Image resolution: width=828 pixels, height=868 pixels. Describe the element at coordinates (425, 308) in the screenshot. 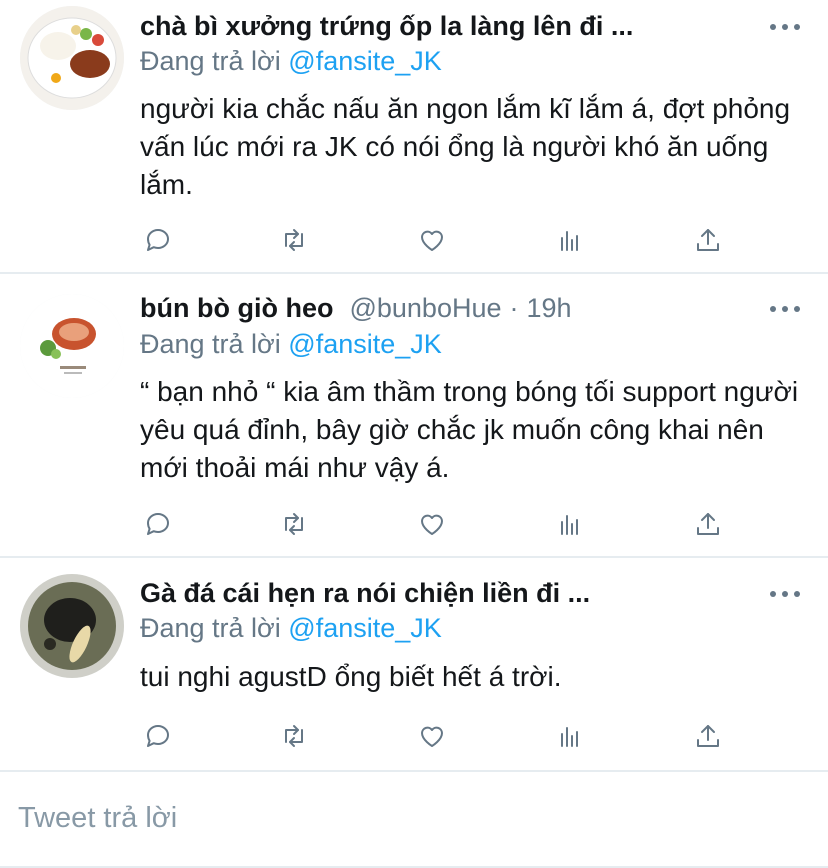

I see `user-handle: @bunboHue` at that location.